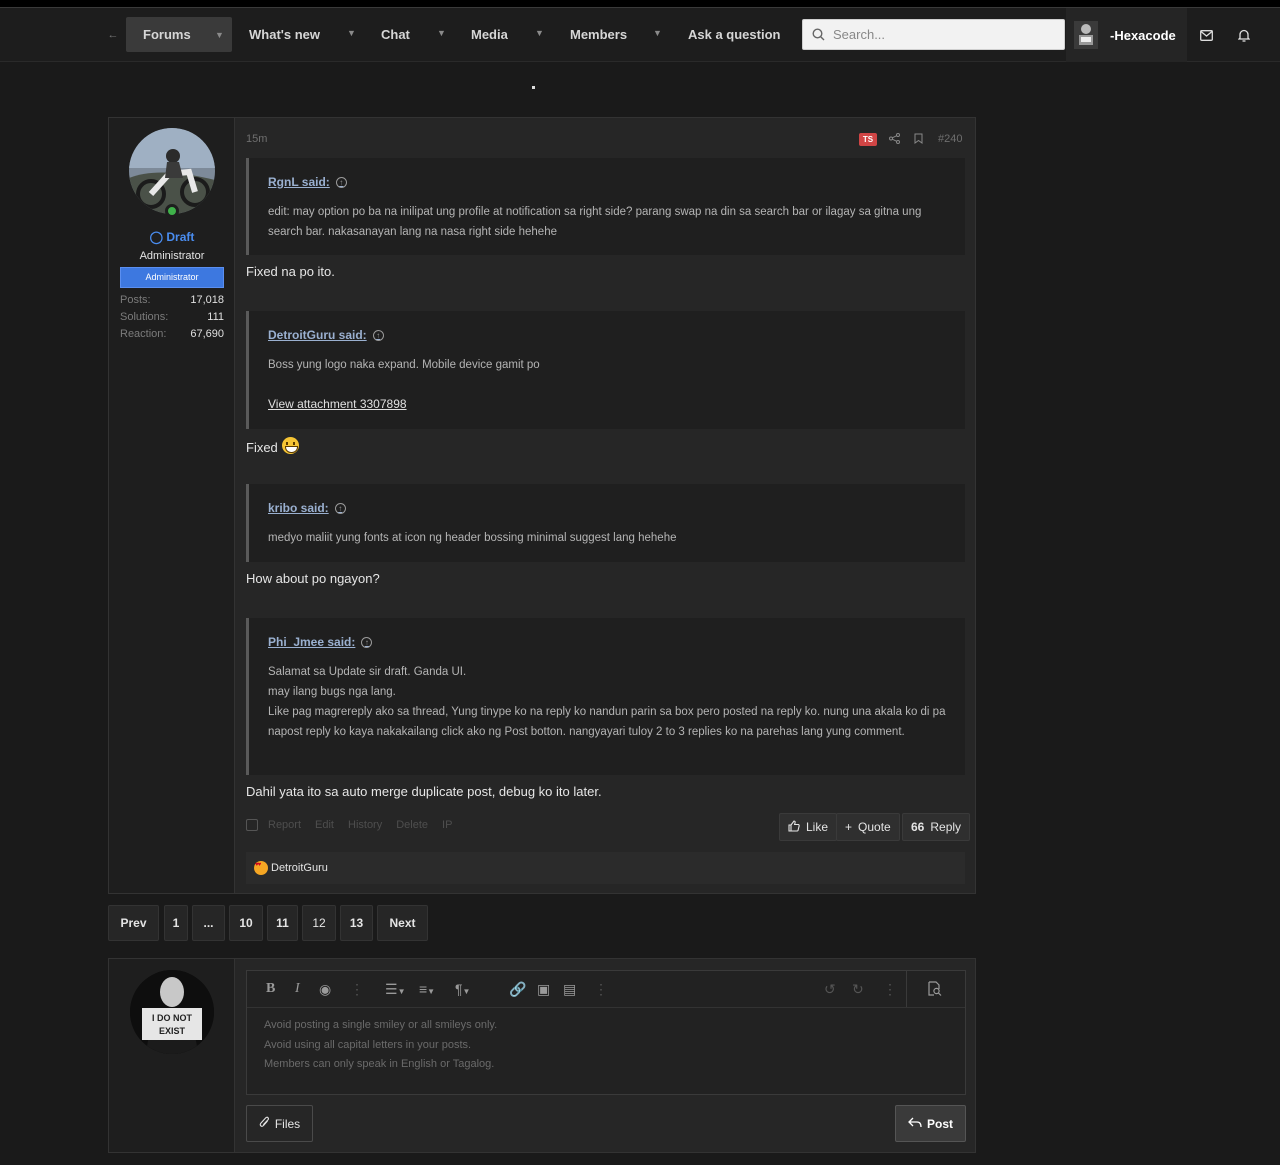 Image resolution: width=1280 pixels, height=1165 pixels. I want to click on envelope-icon, so click(1206, 35).